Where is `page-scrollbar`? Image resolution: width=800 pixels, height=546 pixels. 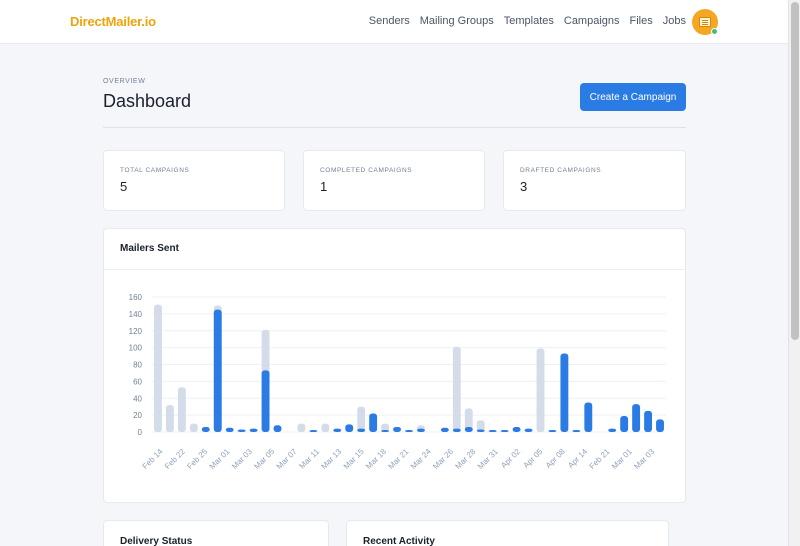 page-scrollbar is located at coordinates (794, 273).